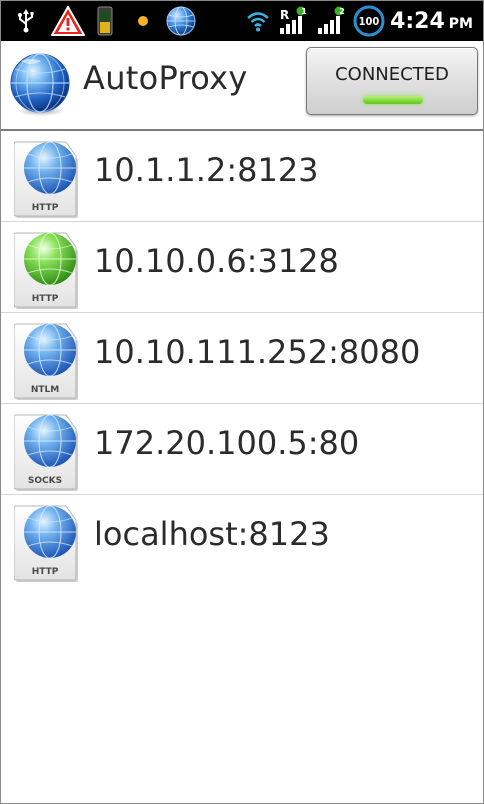  Describe the element at coordinates (342, 11) in the screenshot. I see `signal-badge: 2` at that location.